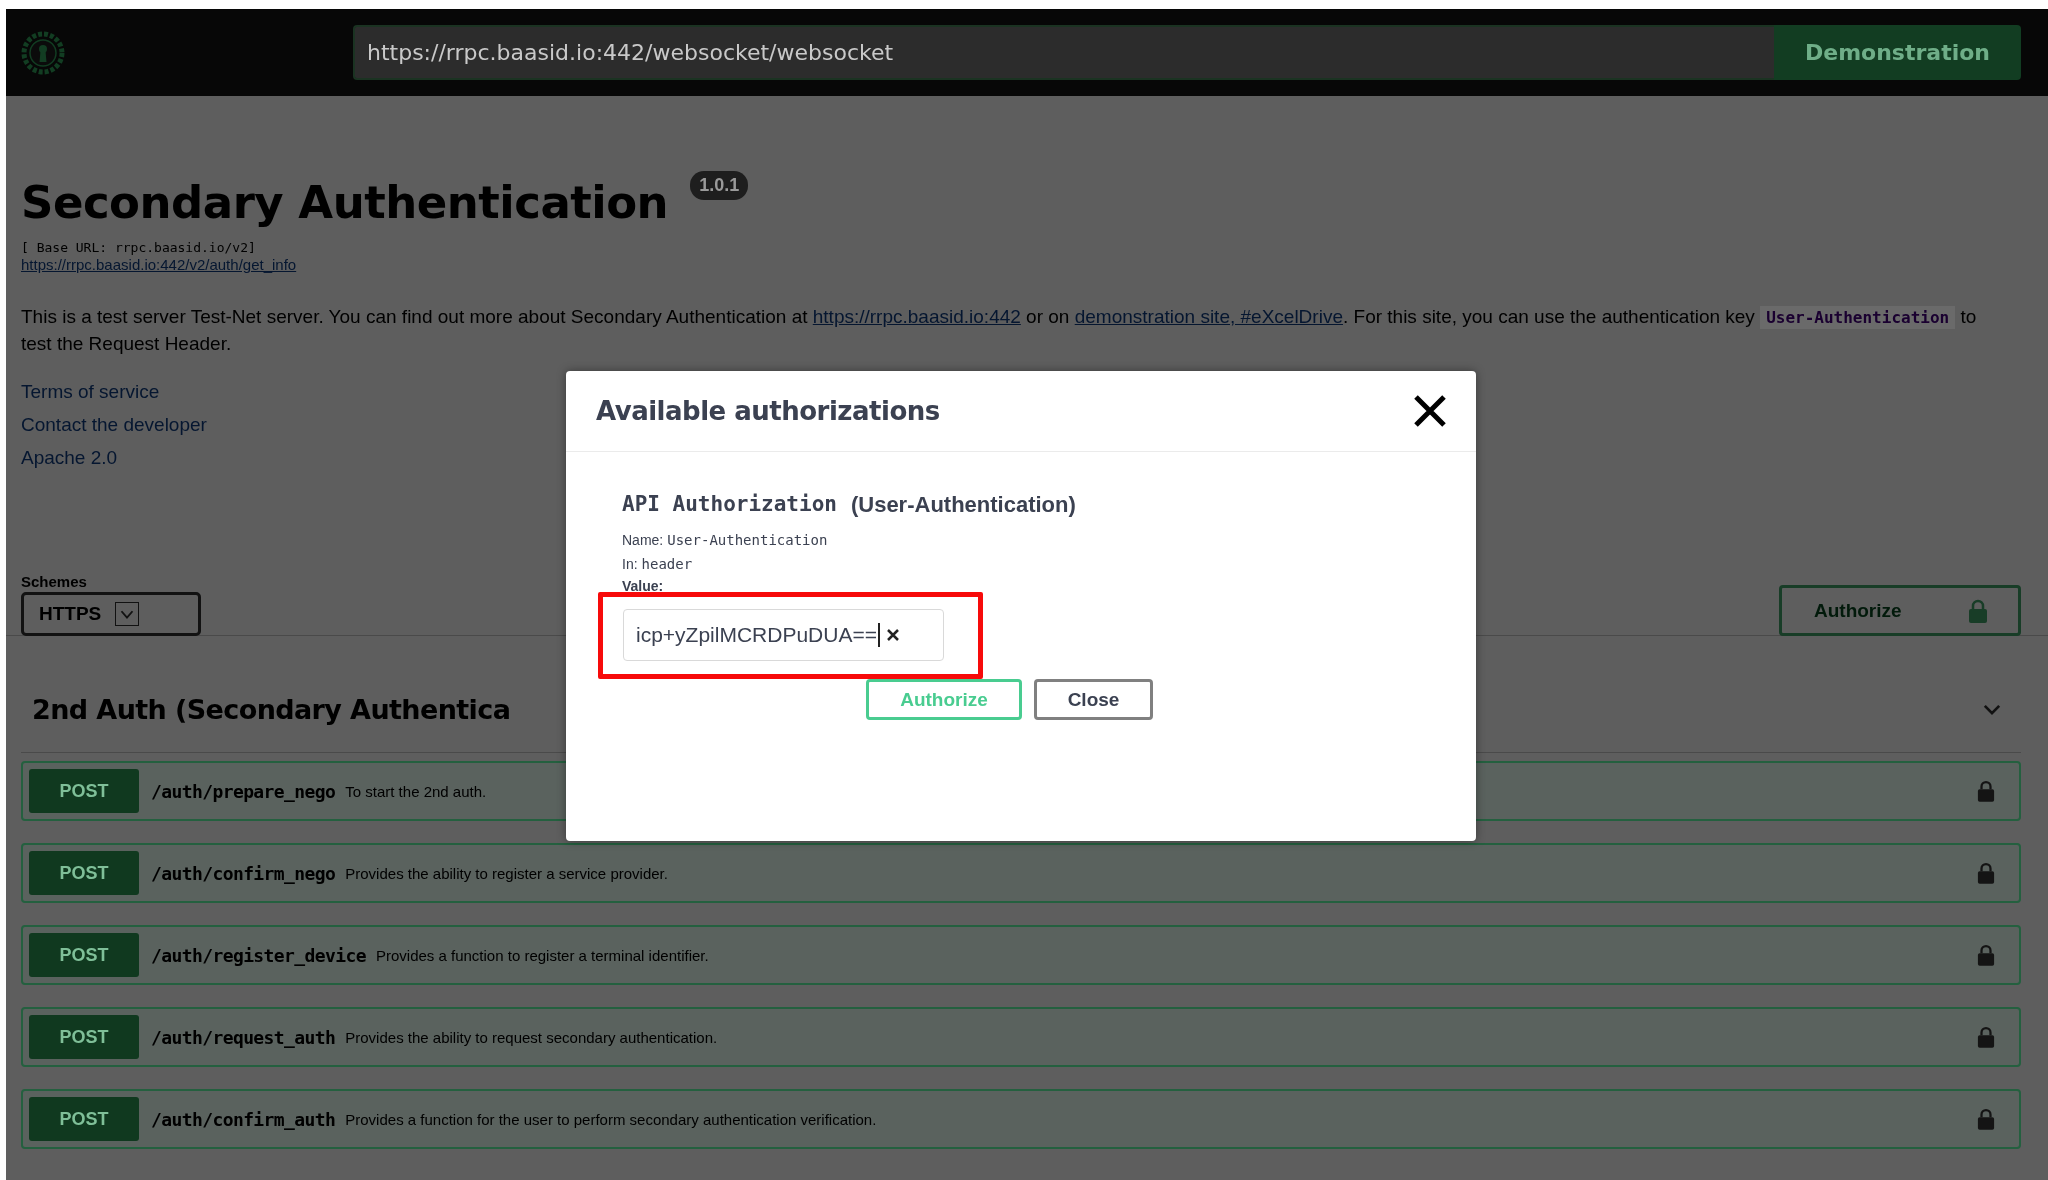 The image size is (2048, 1180). What do you see at coordinates (729, 505) in the screenshot?
I see `auth-name: API Authorization` at bounding box center [729, 505].